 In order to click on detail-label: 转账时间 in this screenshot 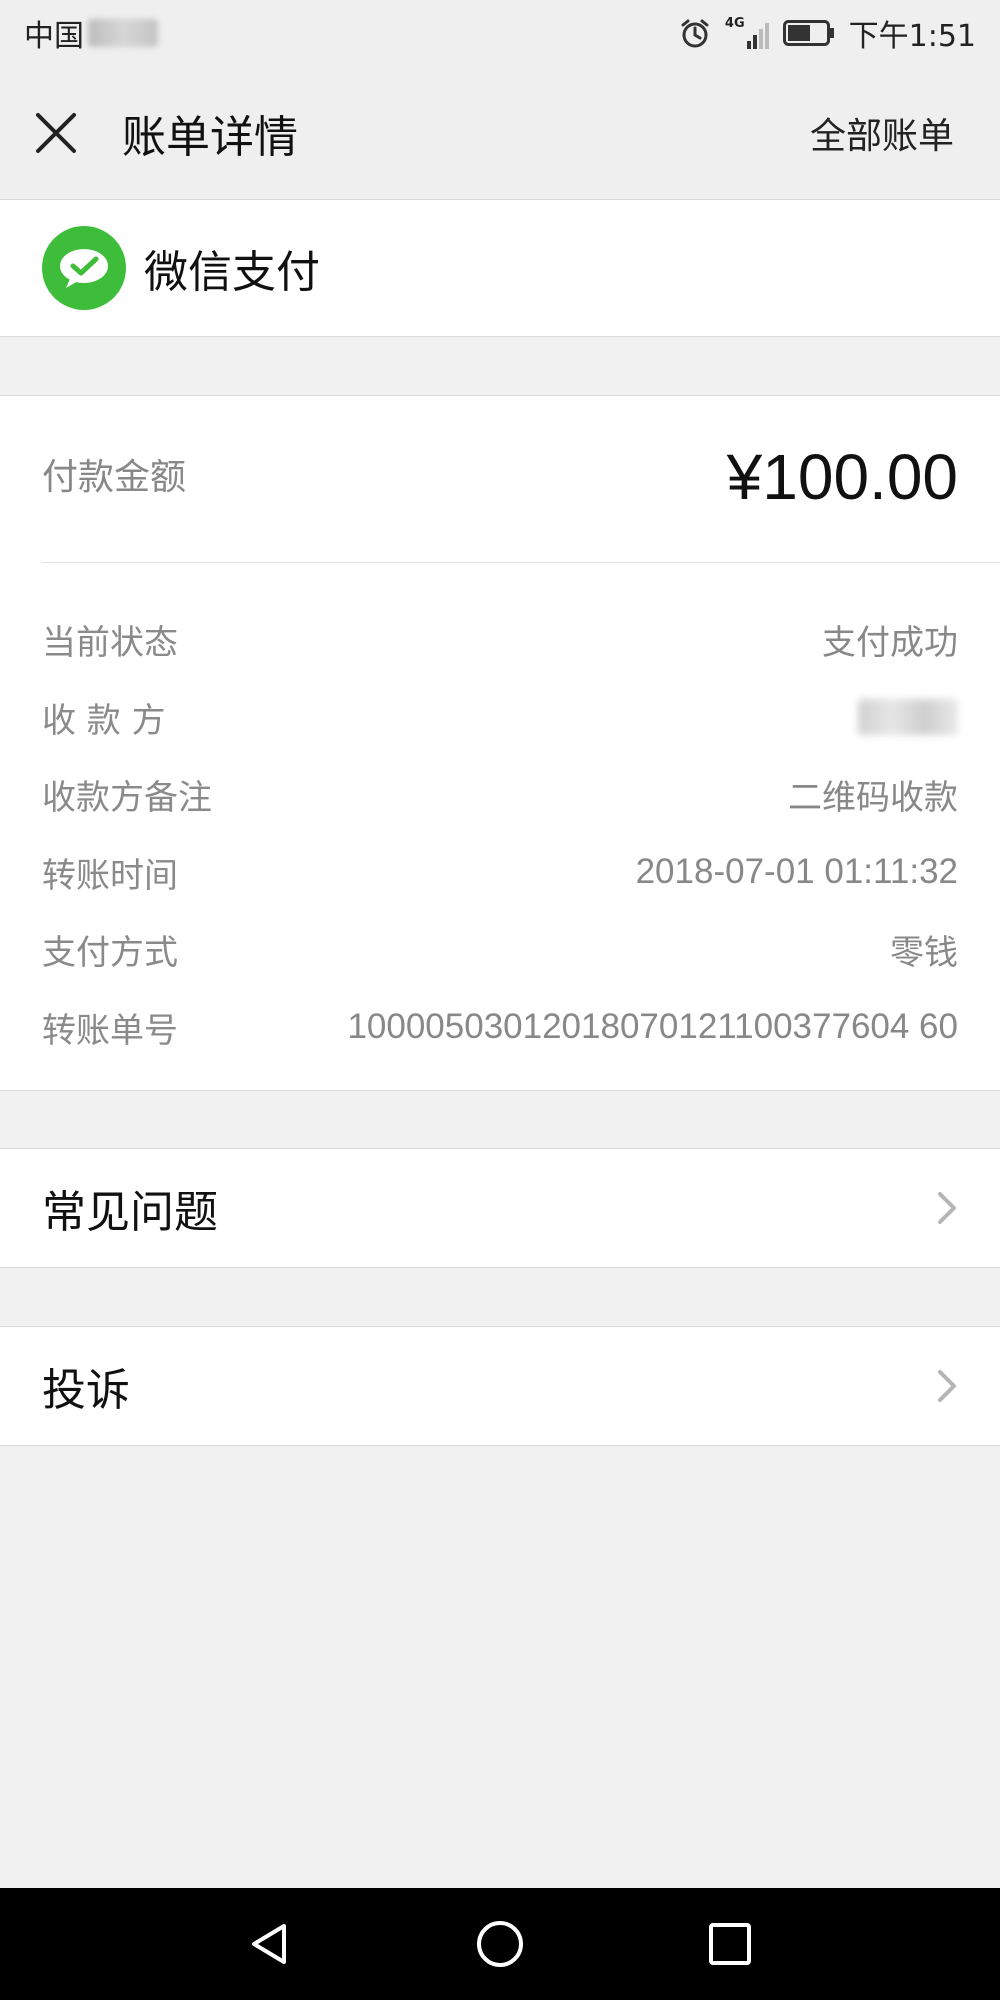, I will do `click(110, 875)`.